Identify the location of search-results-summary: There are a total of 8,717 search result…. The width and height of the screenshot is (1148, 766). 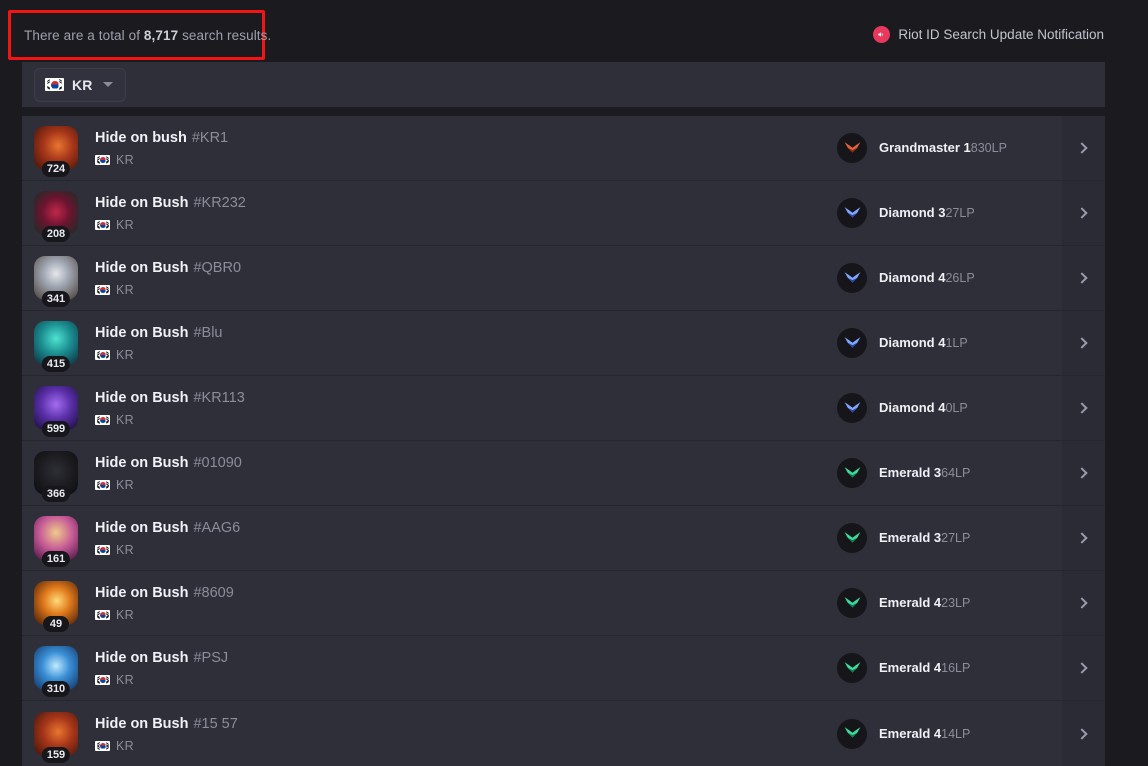
(147, 35).